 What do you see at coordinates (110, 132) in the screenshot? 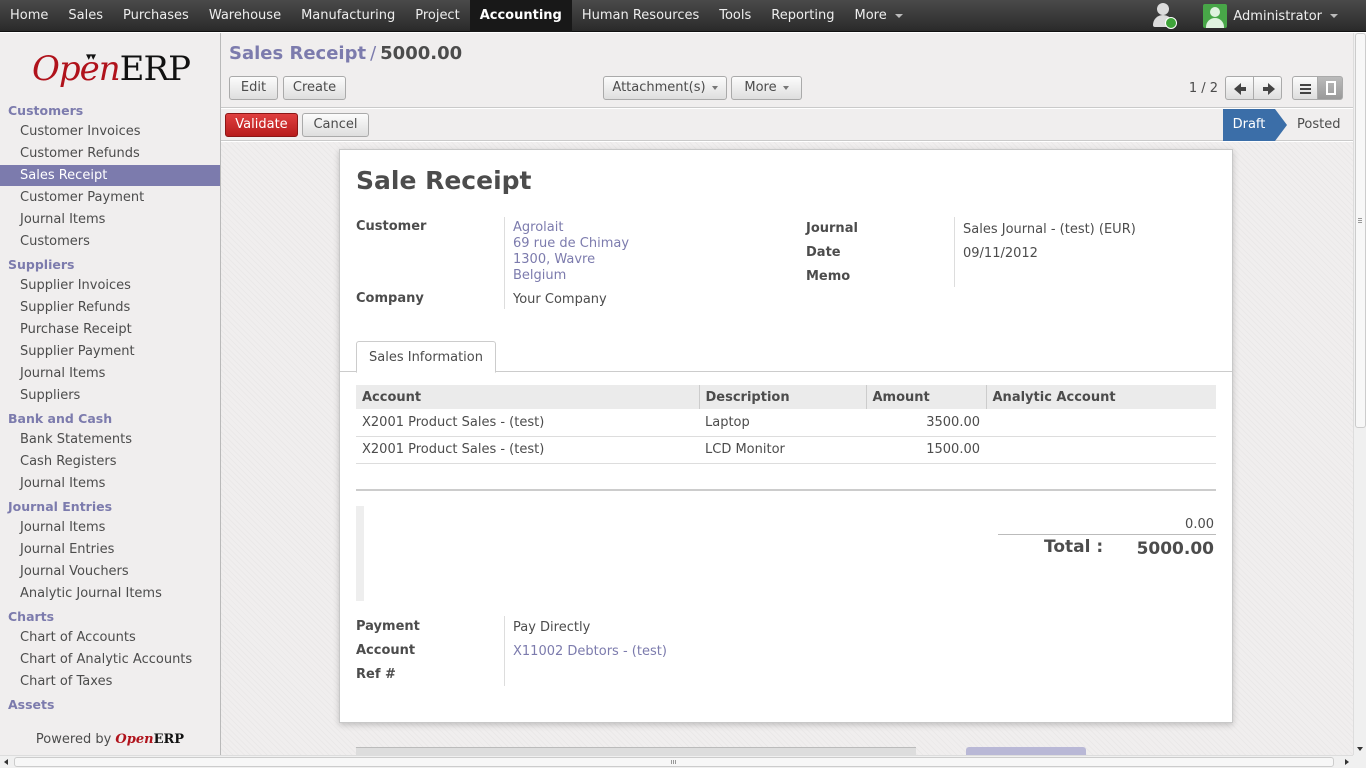
I see `sidebar-item-customer-invoices: Customer Invoices` at bounding box center [110, 132].